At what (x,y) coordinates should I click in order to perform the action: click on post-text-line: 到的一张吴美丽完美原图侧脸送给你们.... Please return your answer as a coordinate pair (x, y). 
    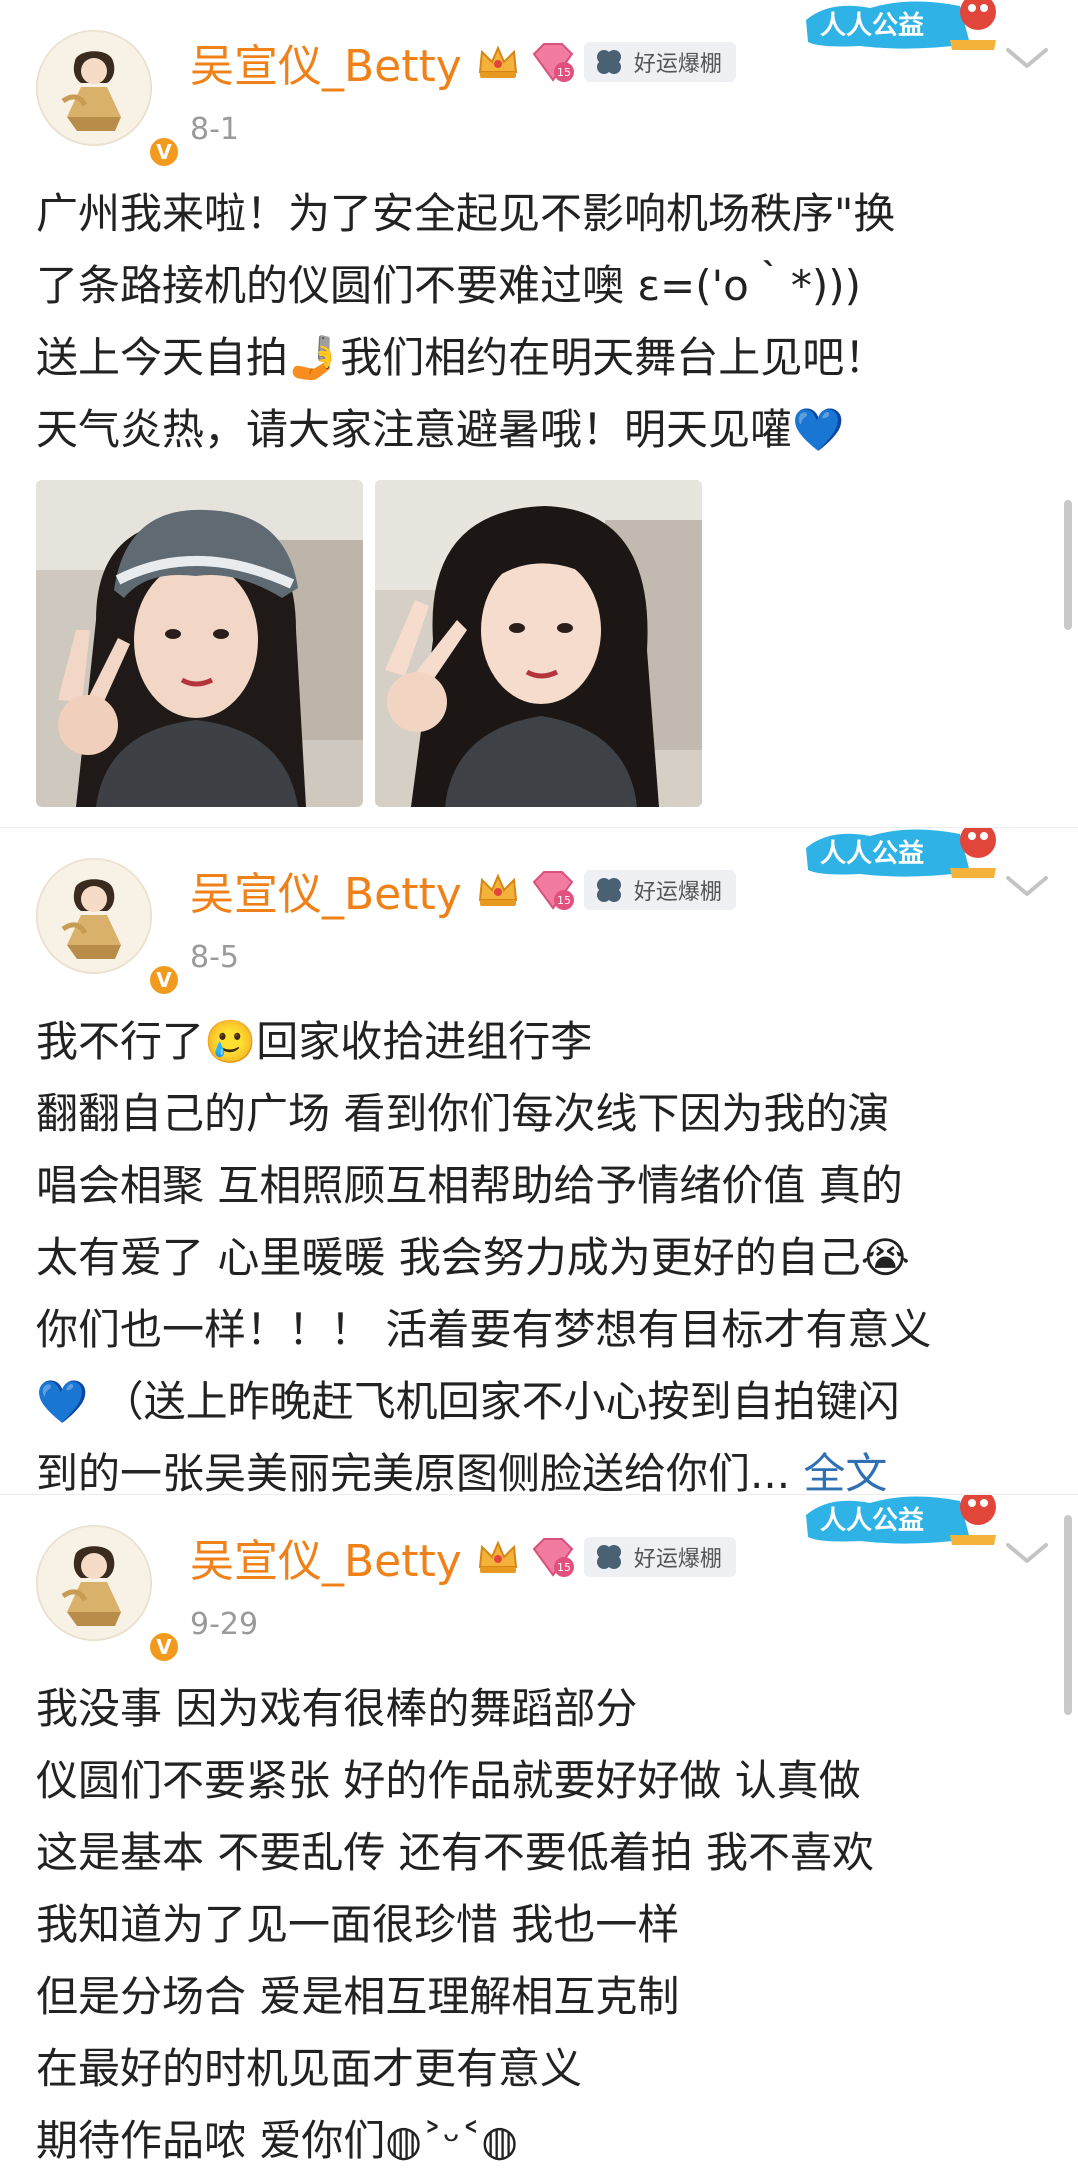
    Looking at the image, I should click on (413, 1472).